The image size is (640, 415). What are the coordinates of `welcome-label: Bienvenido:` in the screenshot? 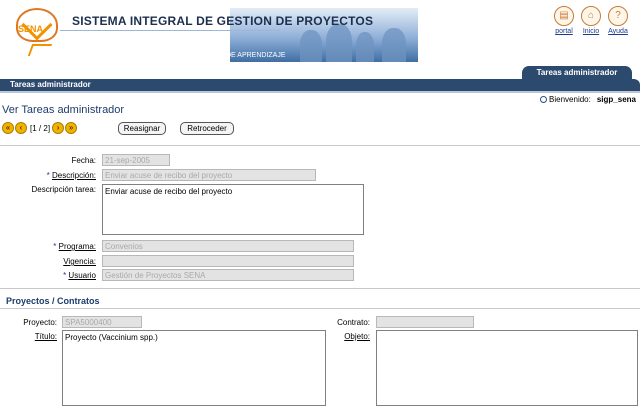 It's located at (570, 99).